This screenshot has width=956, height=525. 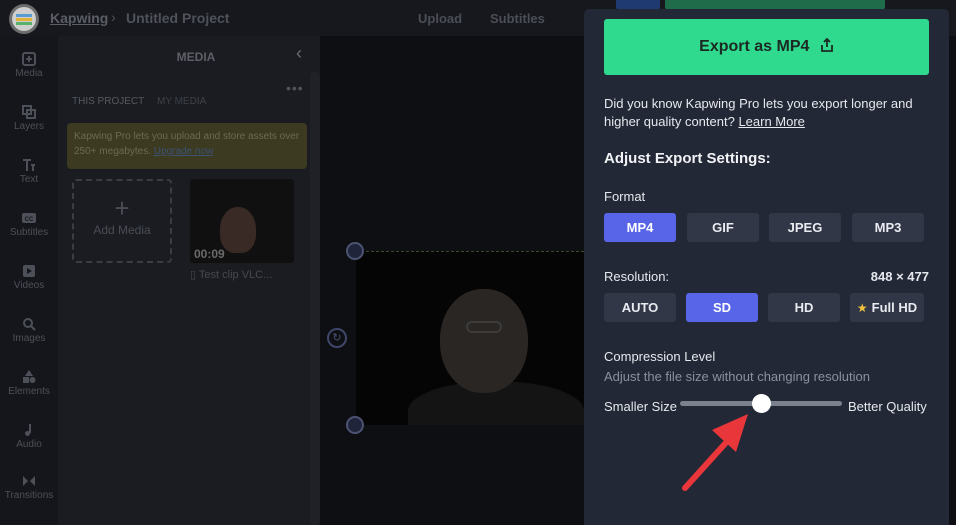 What do you see at coordinates (29, 393) in the screenshot?
I see `rail-item-elements: Elements` at bounding box center [29, 393].